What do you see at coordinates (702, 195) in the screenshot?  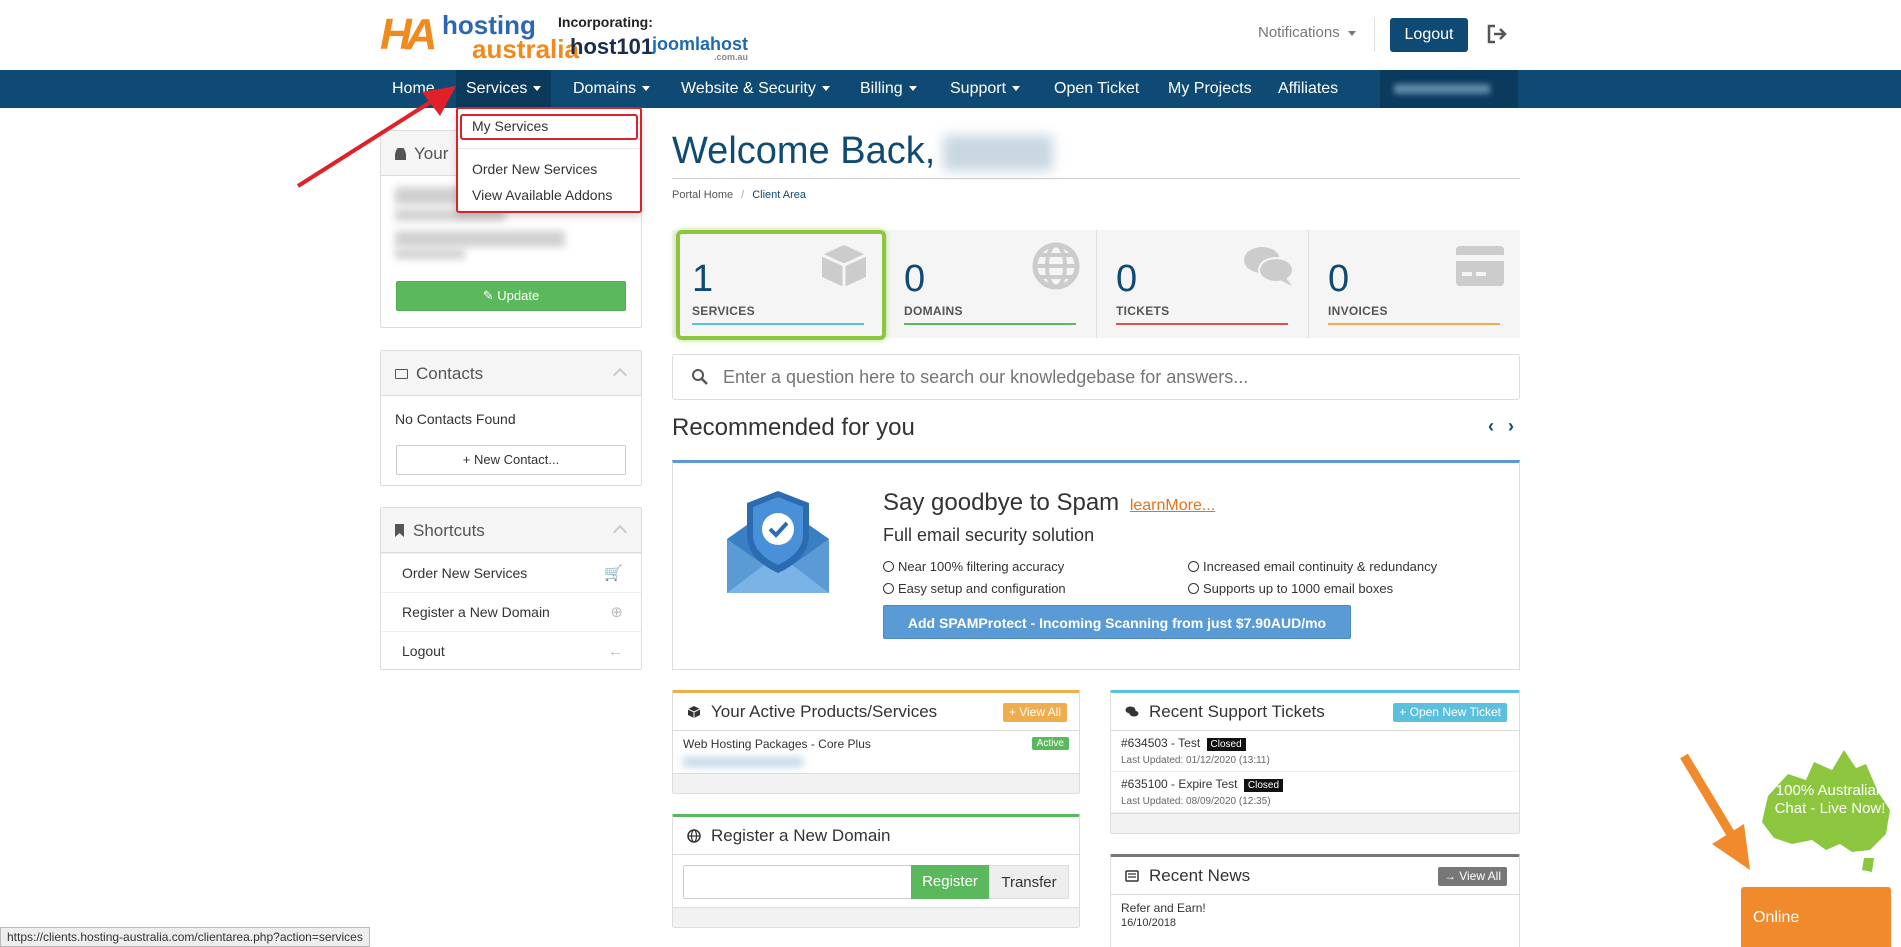 I see `breadcrumb-home: Portal Home` at bounding box center [702, 195].